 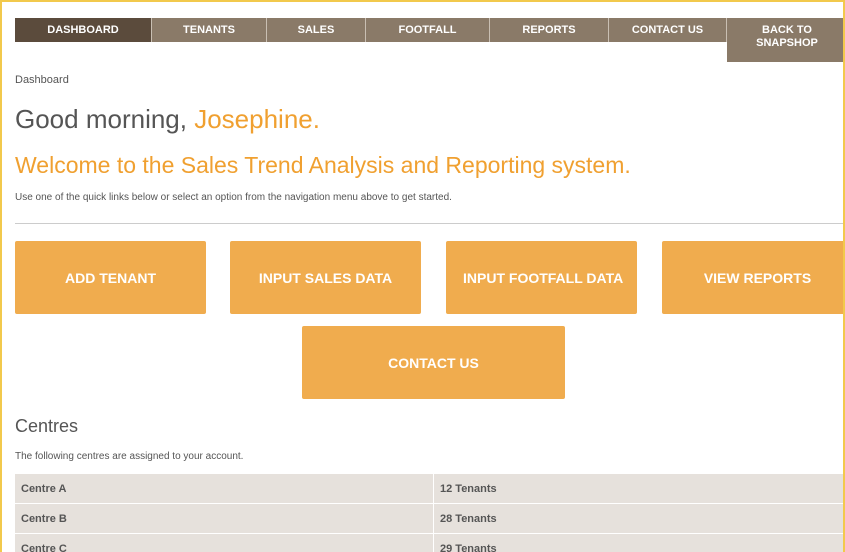 I want to click on table-row: Centre C 29 Tenants, so click(x=429, y=543).